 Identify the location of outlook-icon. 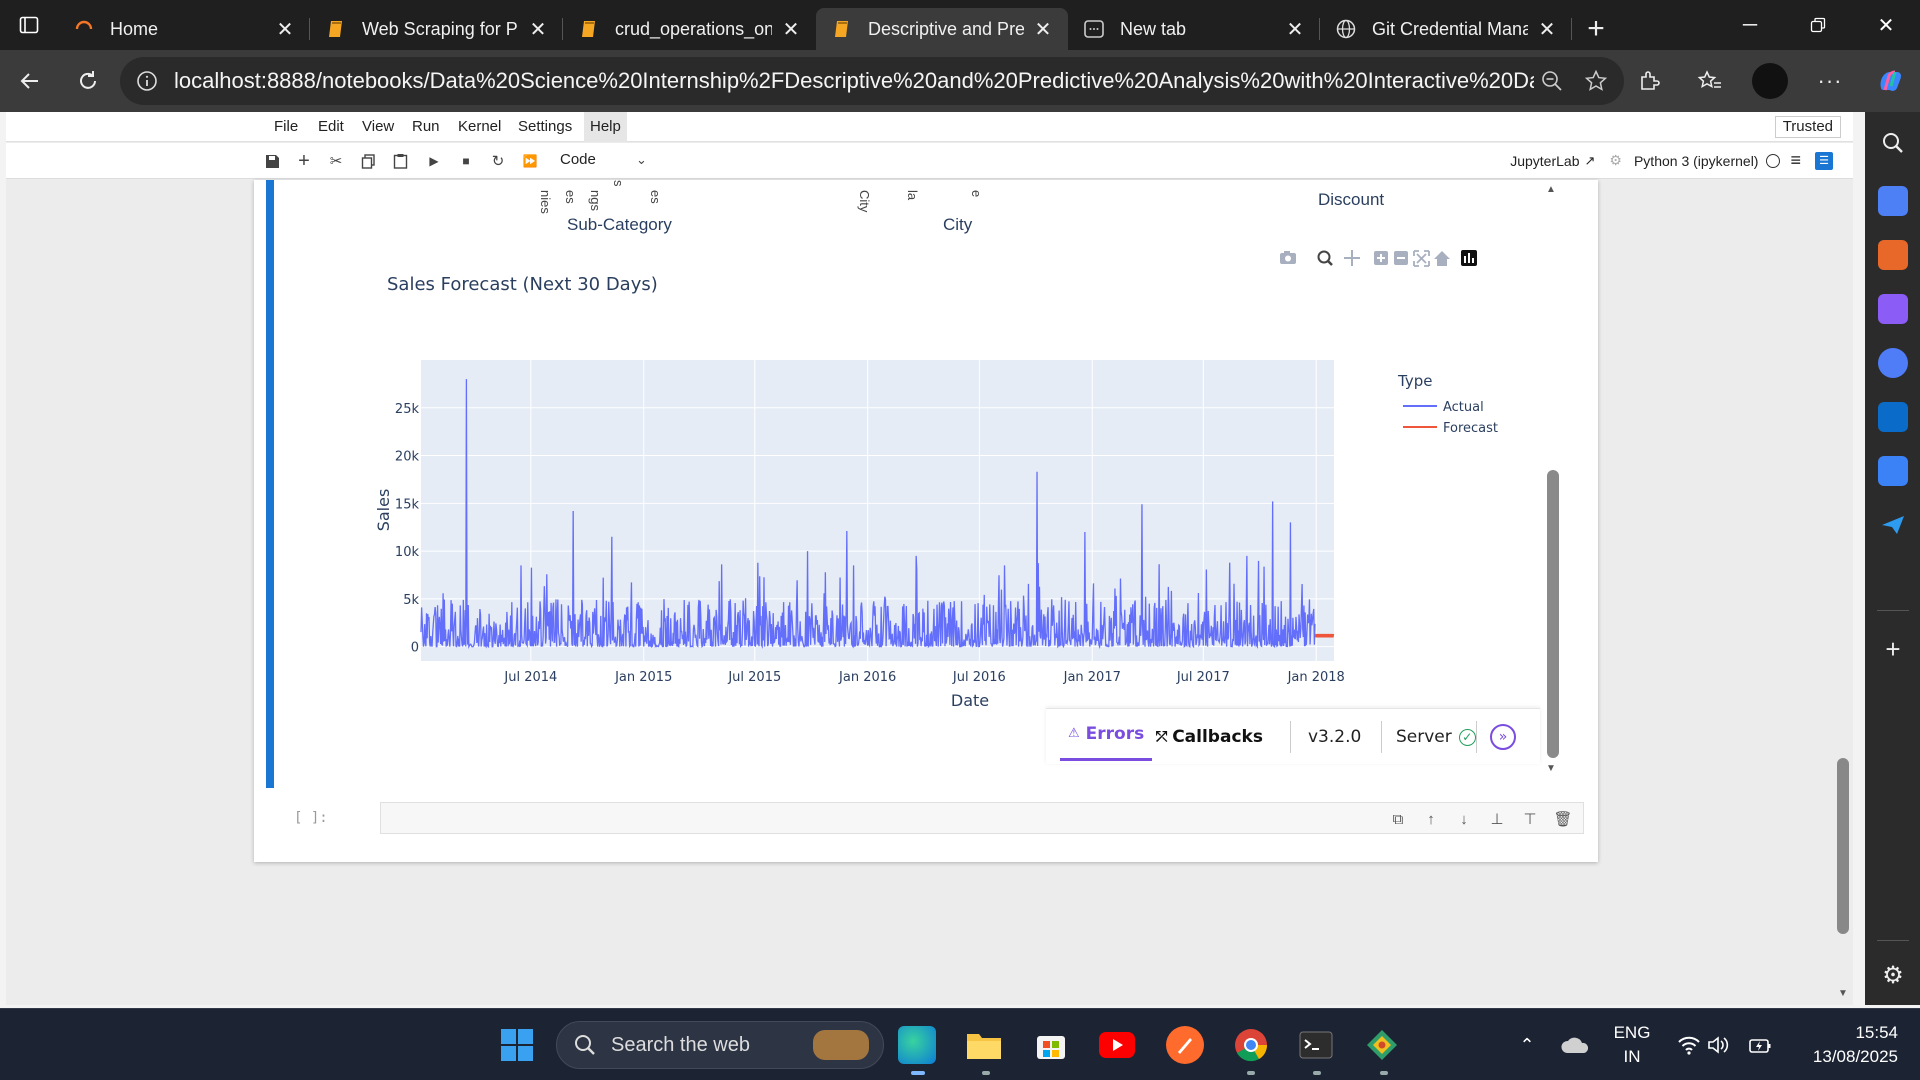
(1893, 417).